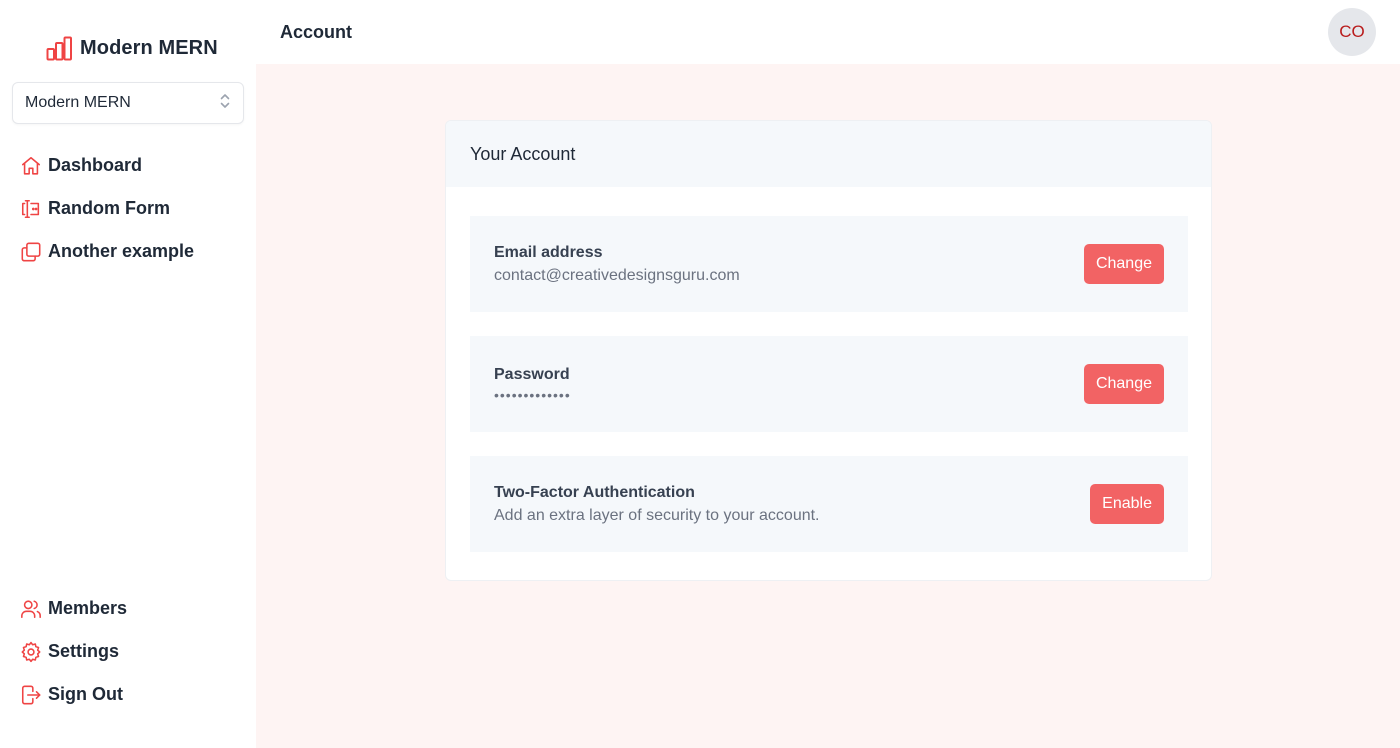 The height and width of the screenshot is (748, 1400). I want to click on avatar-initials: CO, so click(1352, 31).